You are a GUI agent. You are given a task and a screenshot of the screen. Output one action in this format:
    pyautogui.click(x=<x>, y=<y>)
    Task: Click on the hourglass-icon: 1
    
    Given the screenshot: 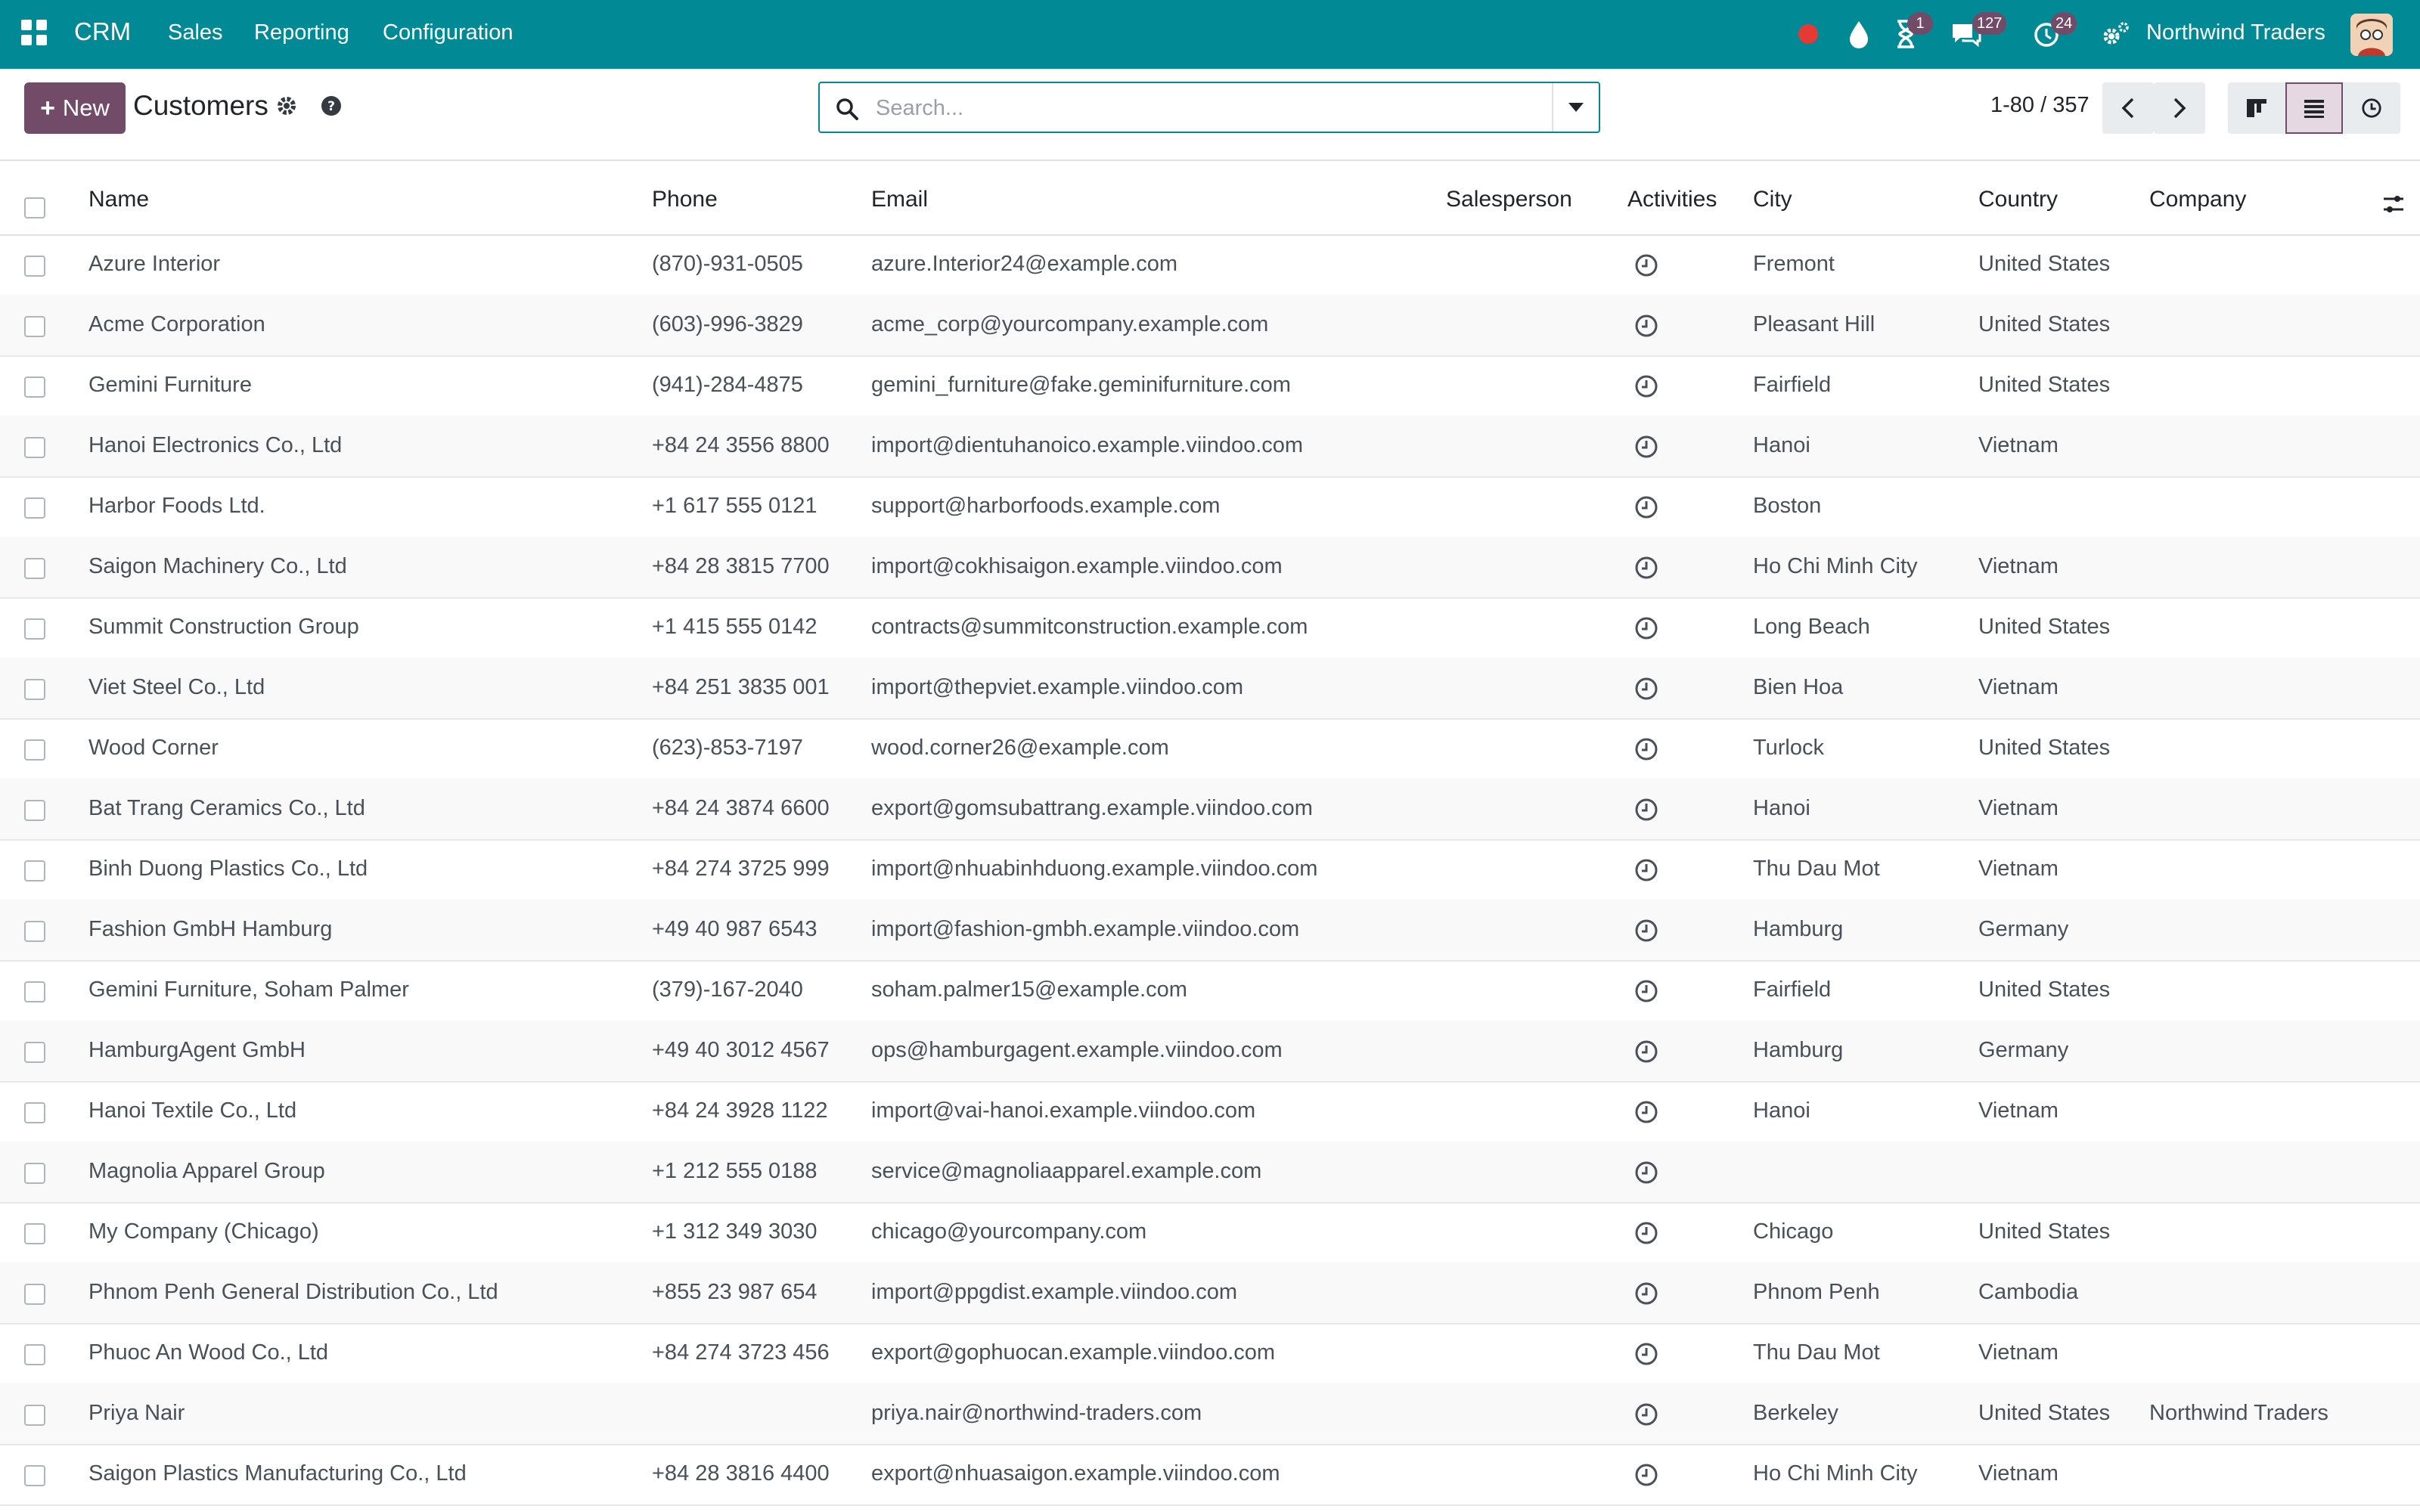 What is the action you would take?
    pyautogui.click(x=1912, y=32)
    